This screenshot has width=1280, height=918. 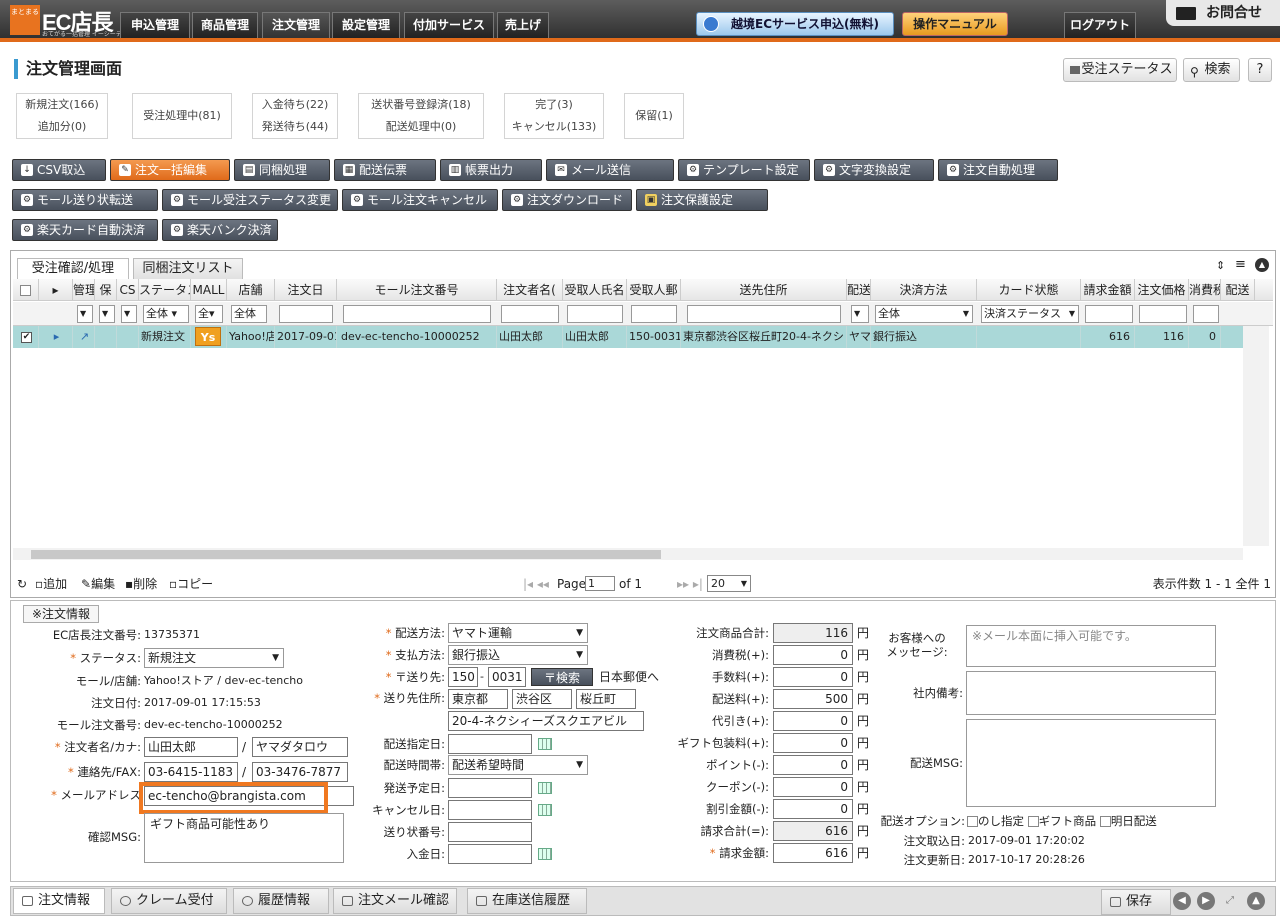 I want to click on confirm-msg-field: ギフト商品可能性あり, so click(x=244, y=838).